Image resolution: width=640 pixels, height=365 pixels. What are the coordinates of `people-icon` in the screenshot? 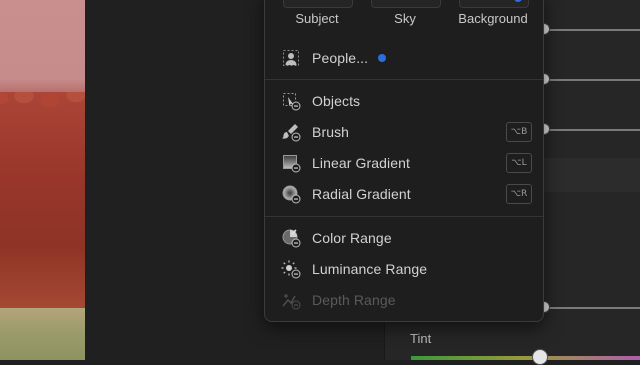 It's located at (291, 58).